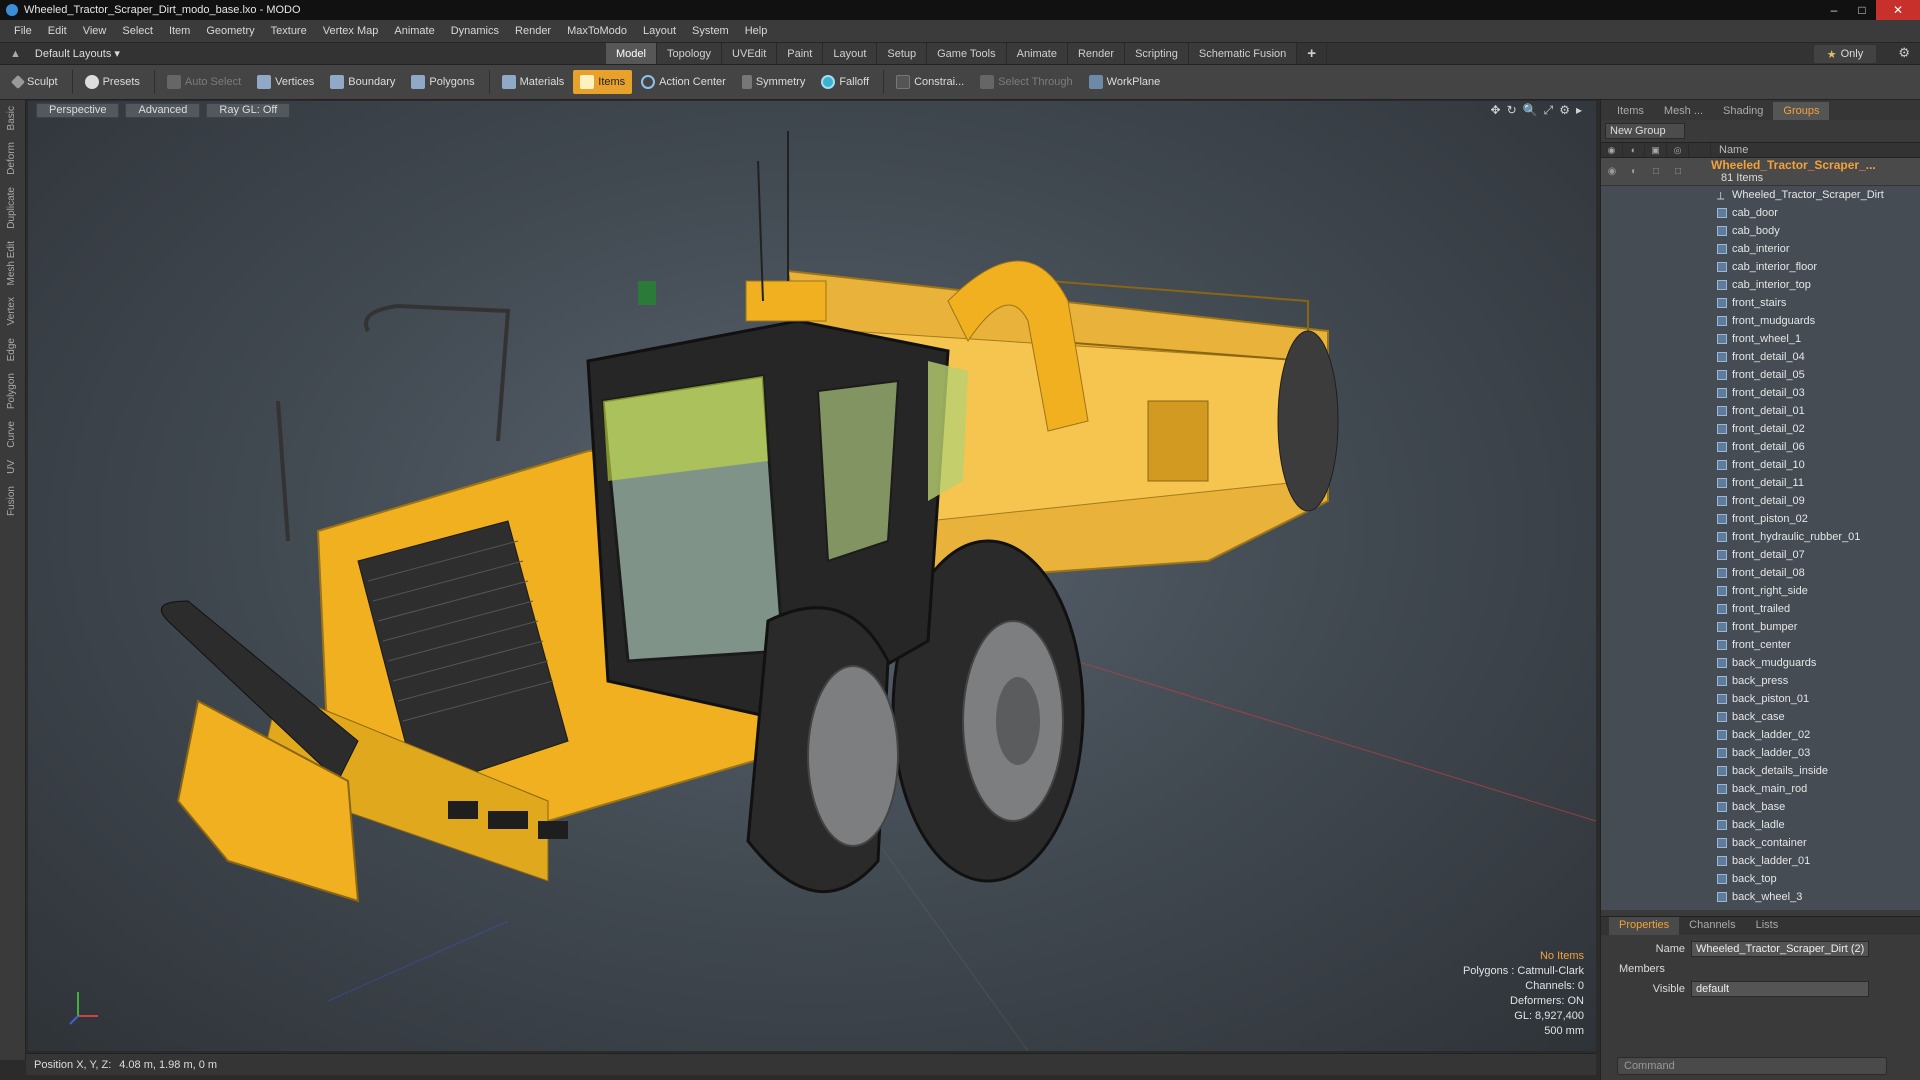  What do you see at coordinates (1760, 663) in the screenshot?
I see `list-item: back_mudguards` at bounding box center [1760, 663].